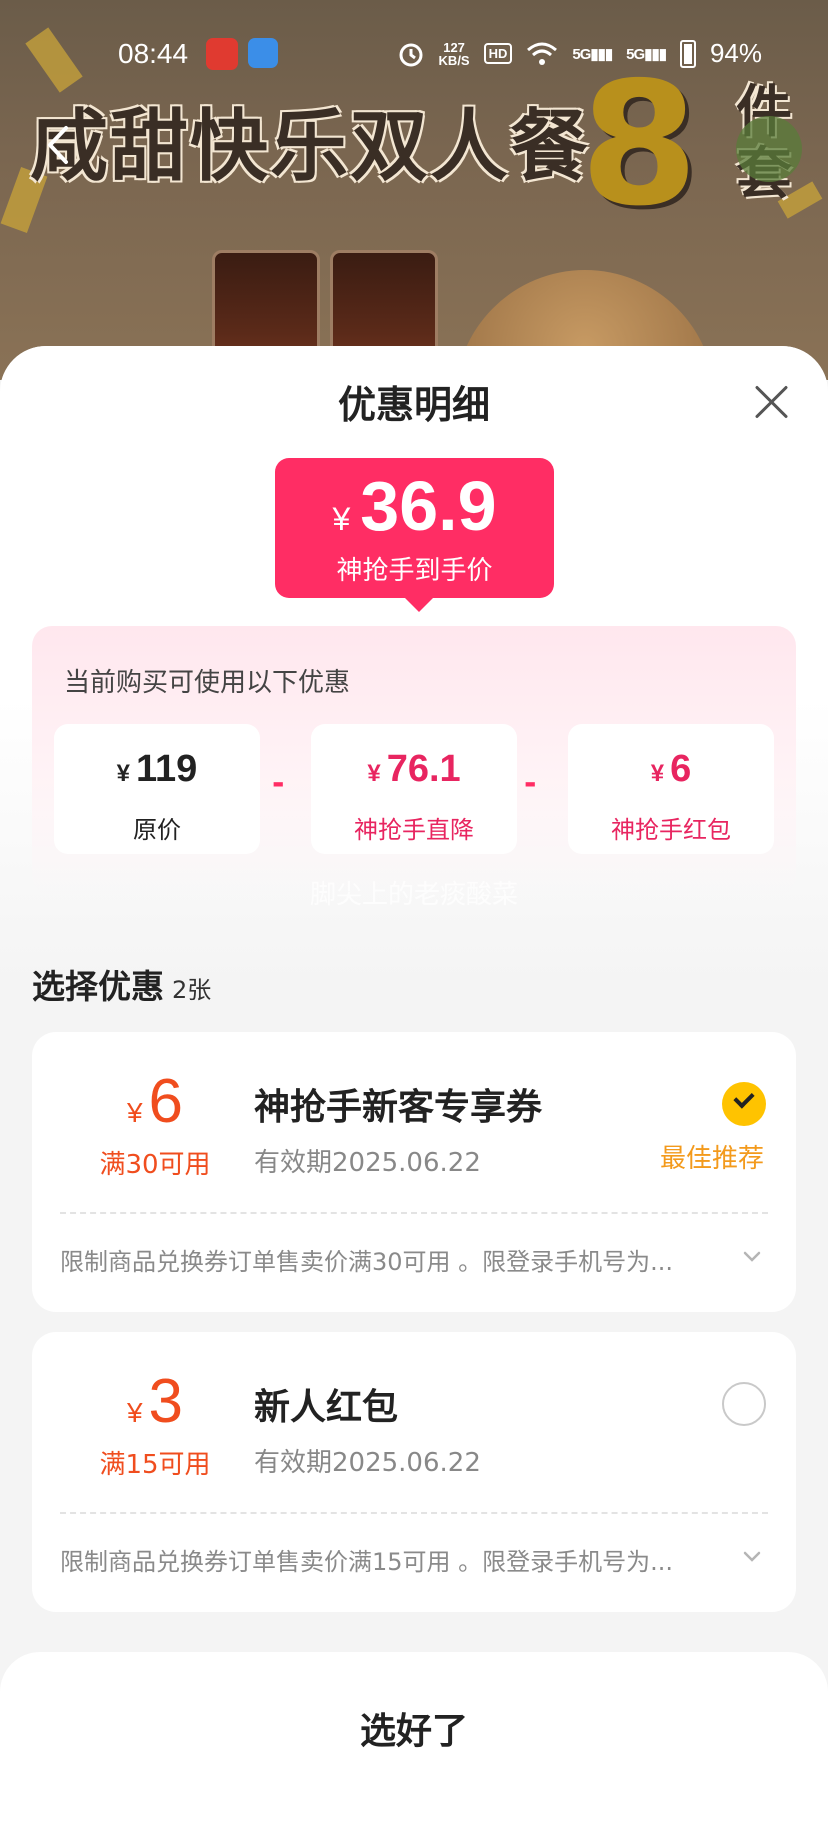 The width and height of the screenshot is (828, 1840). What do you see at coordinates (155, 1165) in the screenshot?
I see `coupon-condition: 满30可用` at bounding box center [155, 1165].